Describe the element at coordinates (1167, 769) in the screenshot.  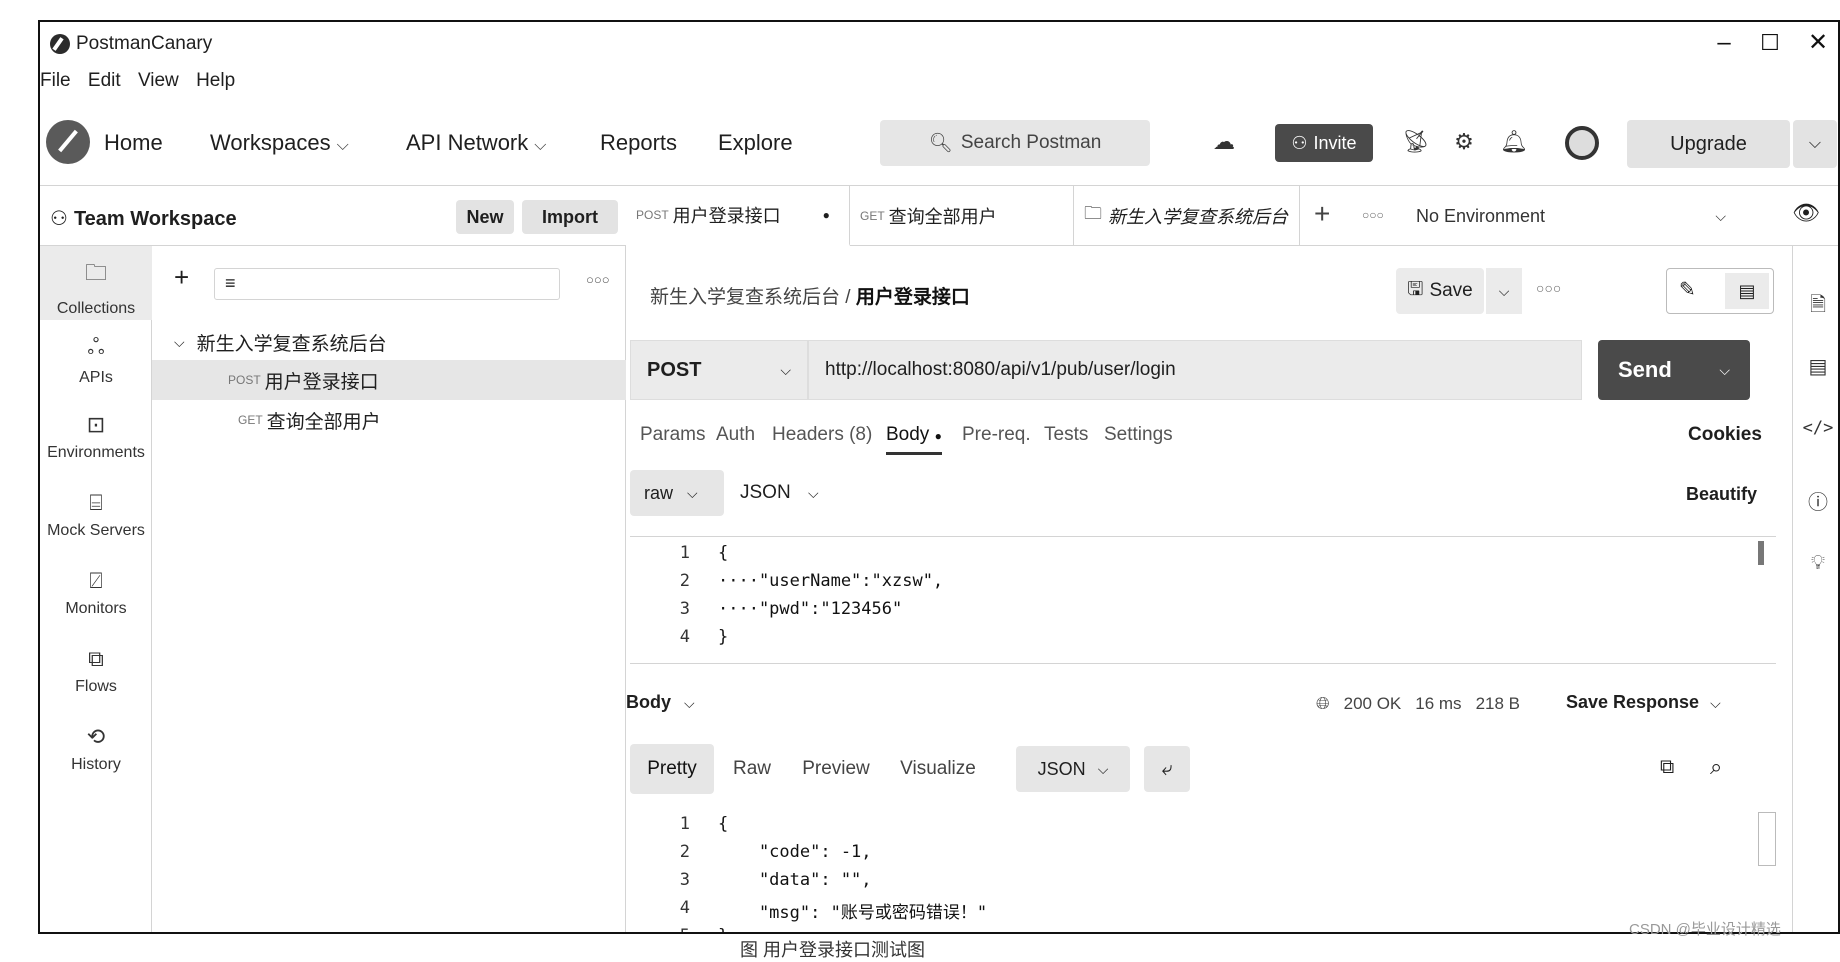
I see `wrap-lines-icon: ⤶` at that location.